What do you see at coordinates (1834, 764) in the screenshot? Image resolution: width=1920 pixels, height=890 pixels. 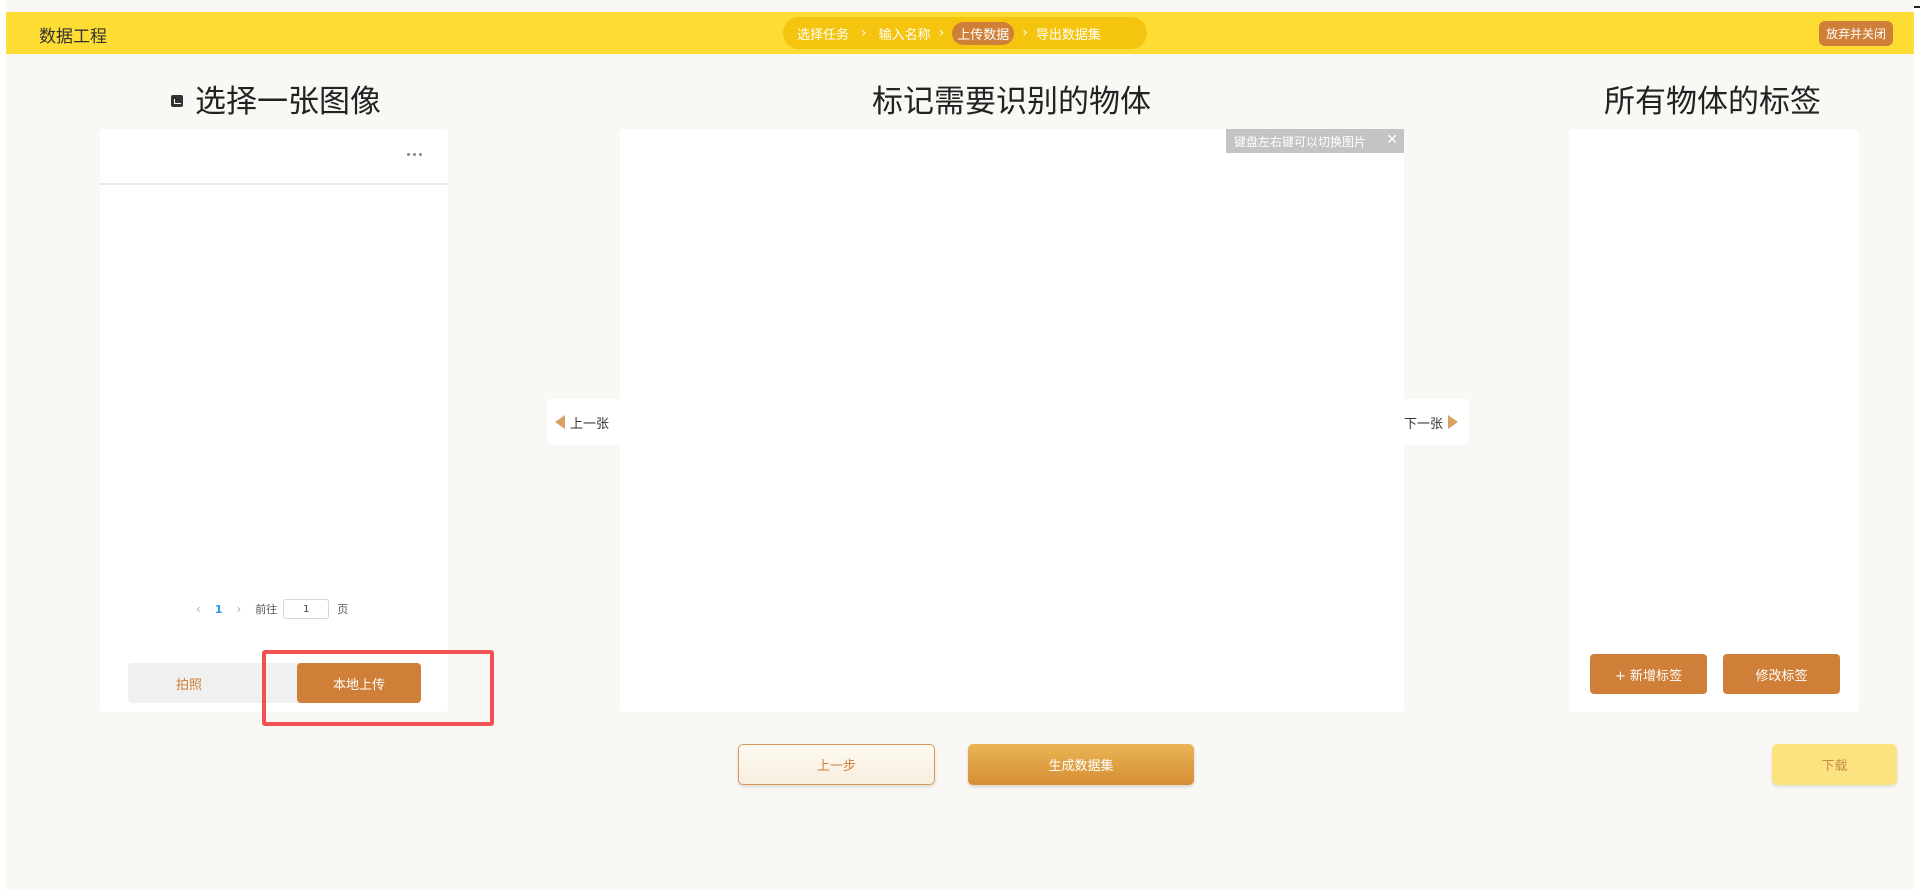 I see `download-button: 下载` at bounding box center [1834, 764].